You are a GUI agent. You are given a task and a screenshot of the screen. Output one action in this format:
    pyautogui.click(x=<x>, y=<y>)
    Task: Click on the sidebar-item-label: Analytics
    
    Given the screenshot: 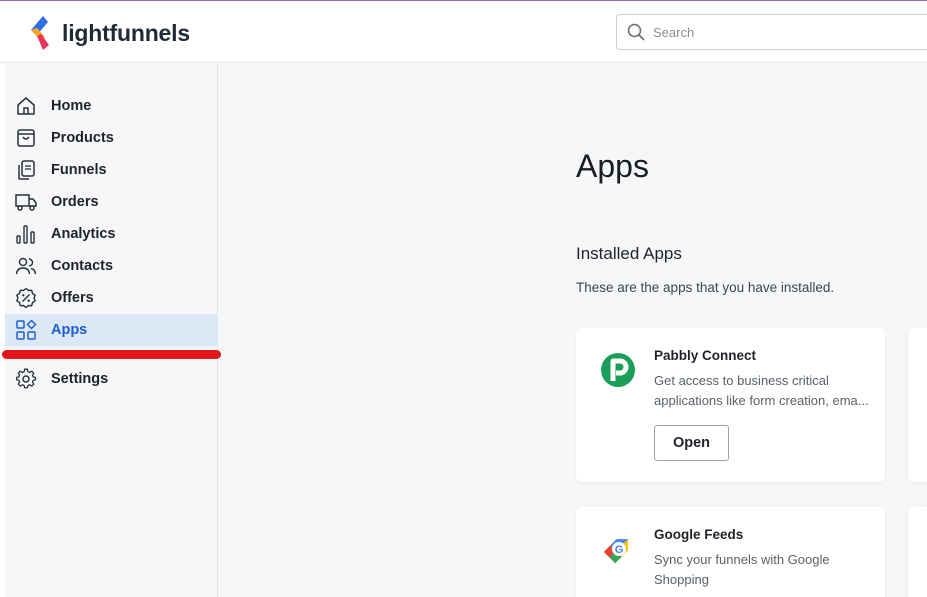 What is the action you would take?
    pyautogui.click(x=83, y=234)
    